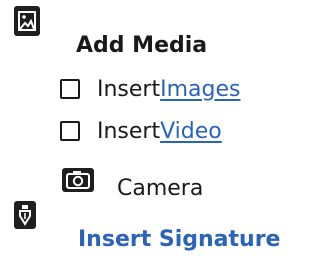 The image size is (326, 262). What do you see at coordinates (142, 45) in the screenshot?
I see `add-media-heading: Add Media` at bounding box center [142, 45].